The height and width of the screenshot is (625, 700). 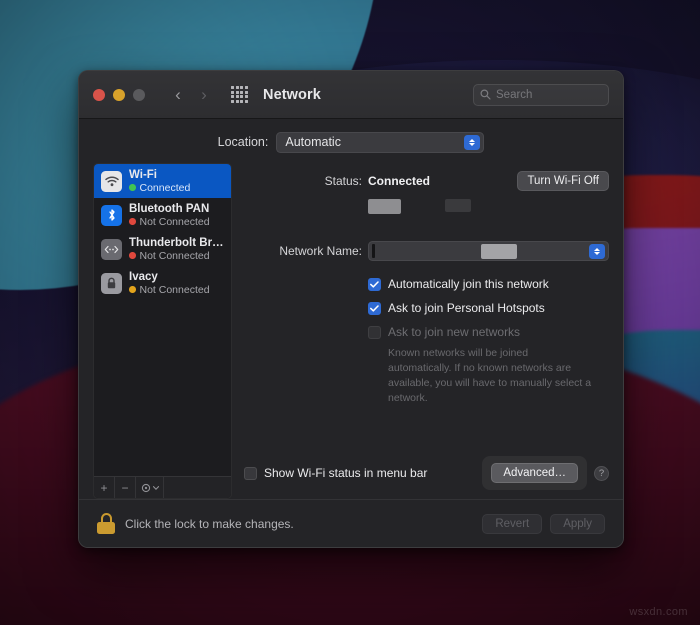 I want to click on network-name-select, so click(x=488, y=251).